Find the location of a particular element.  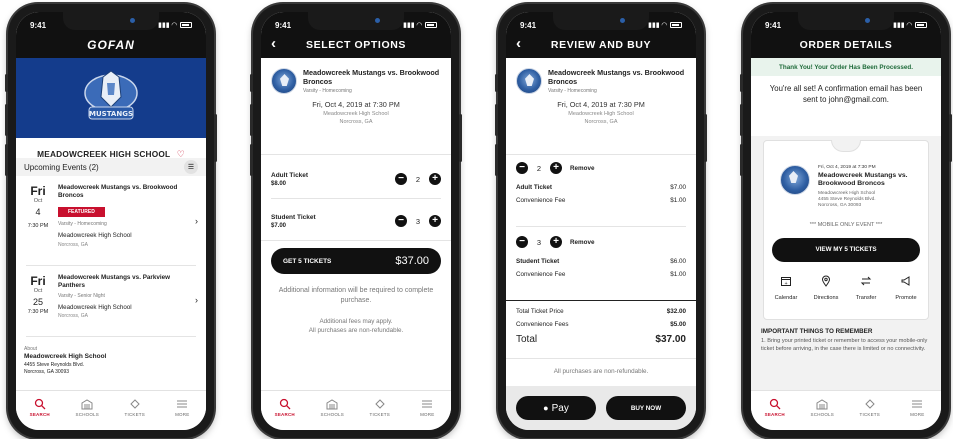

chevron-right-icon: › is located at coordinates (196, 221).